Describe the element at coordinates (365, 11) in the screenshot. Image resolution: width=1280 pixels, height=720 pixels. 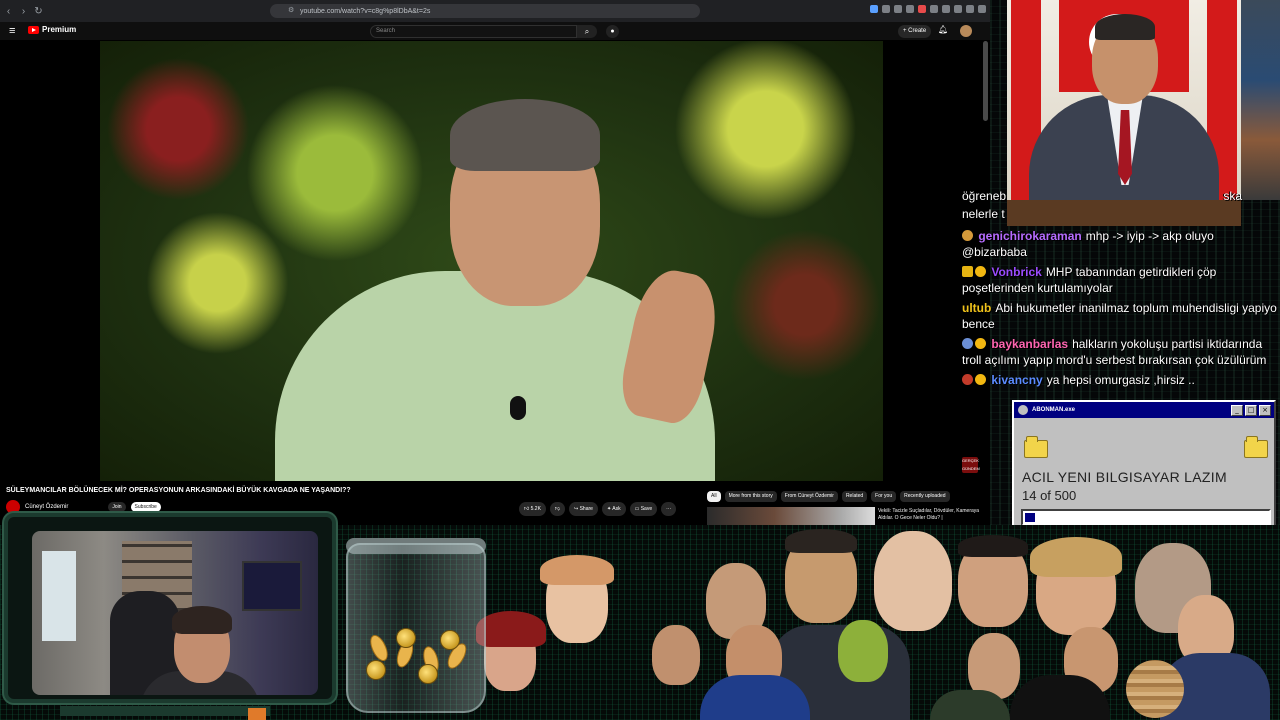
I see `url-text: youtube.com/watch?v=c8g%p8lDbA&t=2s` at that location.